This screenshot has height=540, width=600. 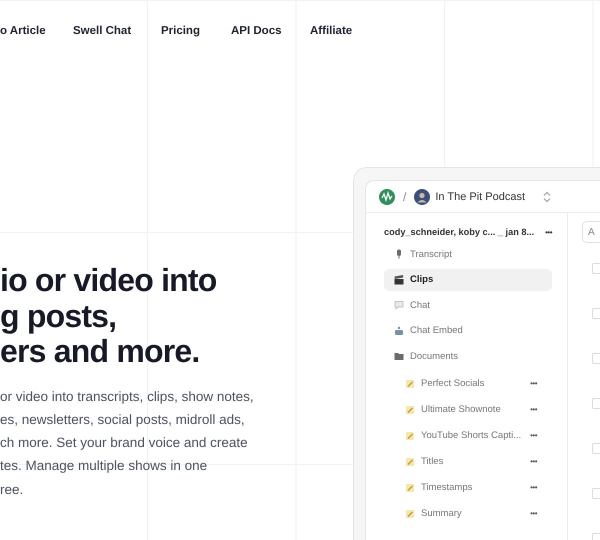 What do you see at coordinates (475, 487) in the screenshot?
I see `document-item: Timestamps` at bounding box center [475, 487].